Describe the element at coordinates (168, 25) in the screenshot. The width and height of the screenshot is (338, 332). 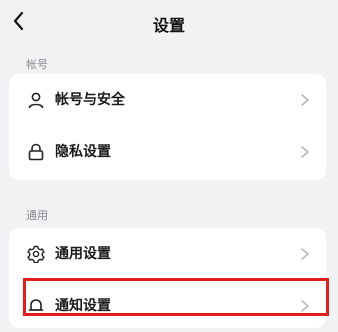
I see `page-title: 设置` at that location.